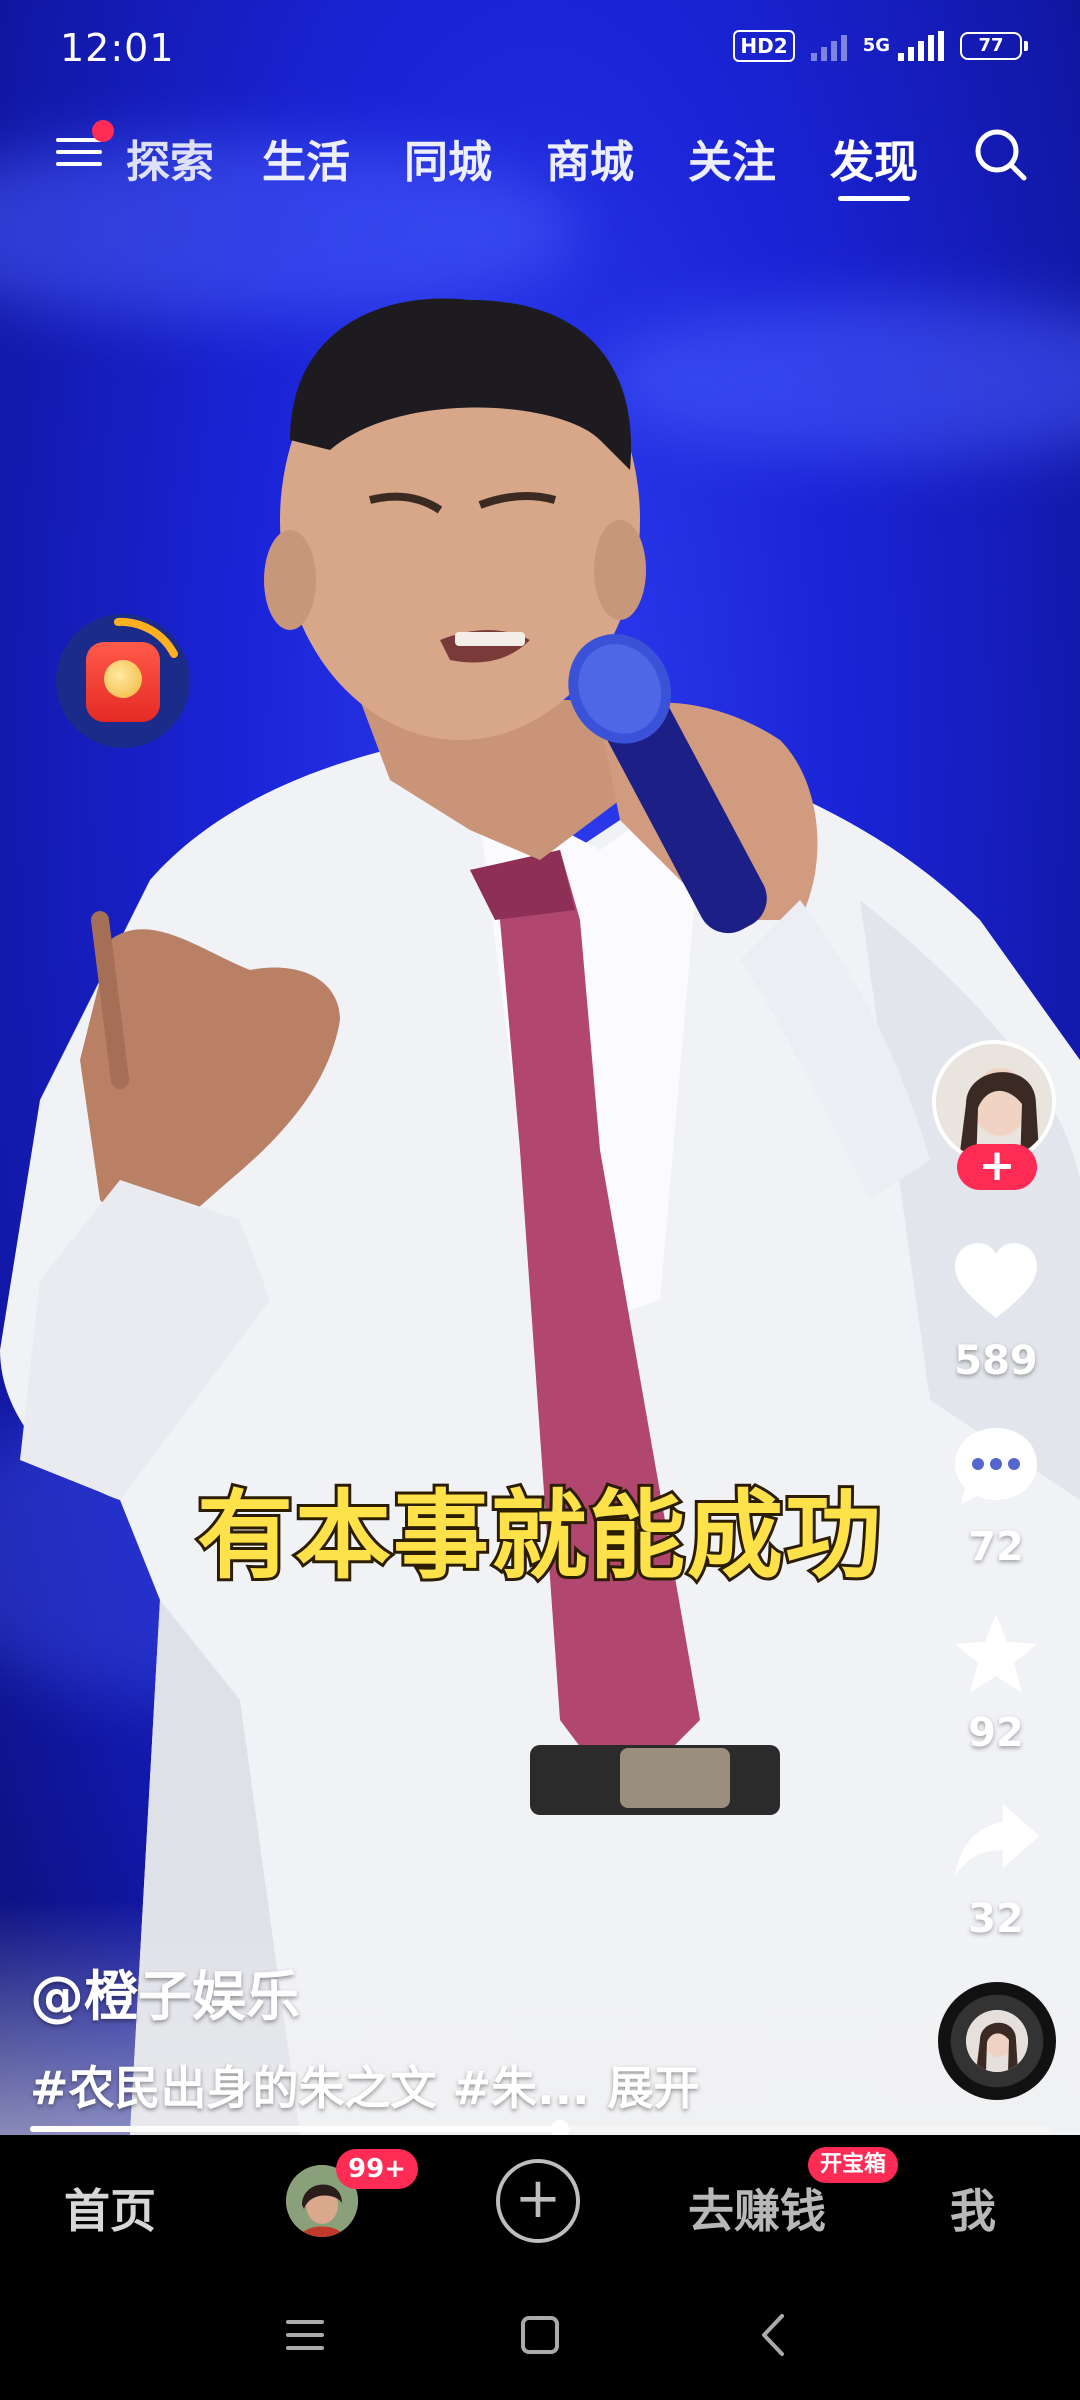 This screenshot has height=2400, width=1080. What do you see at coordinates (103, 131) in the screenshot?
I see `notification-dot` at bounding box center [103, 131].